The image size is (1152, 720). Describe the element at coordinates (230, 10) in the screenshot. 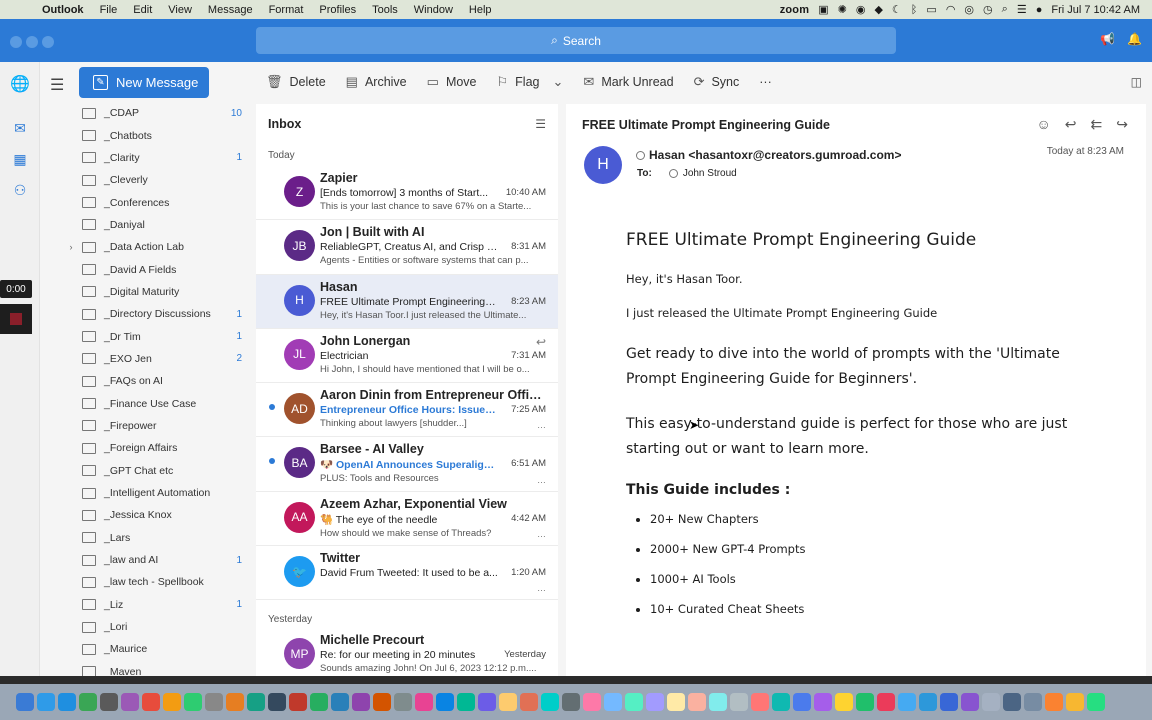

I see `menu-message: Message` at that location.